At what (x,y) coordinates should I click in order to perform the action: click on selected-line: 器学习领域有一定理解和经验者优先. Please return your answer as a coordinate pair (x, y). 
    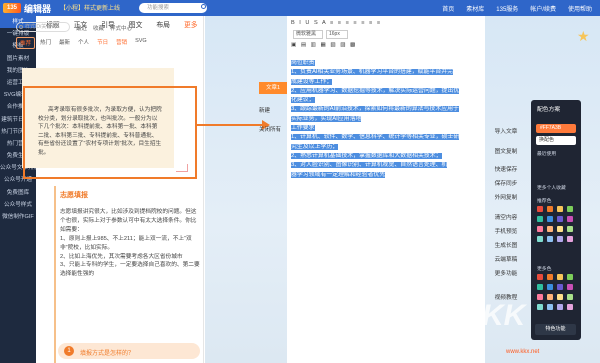
    Looking at the image, I should click on (338, 174).